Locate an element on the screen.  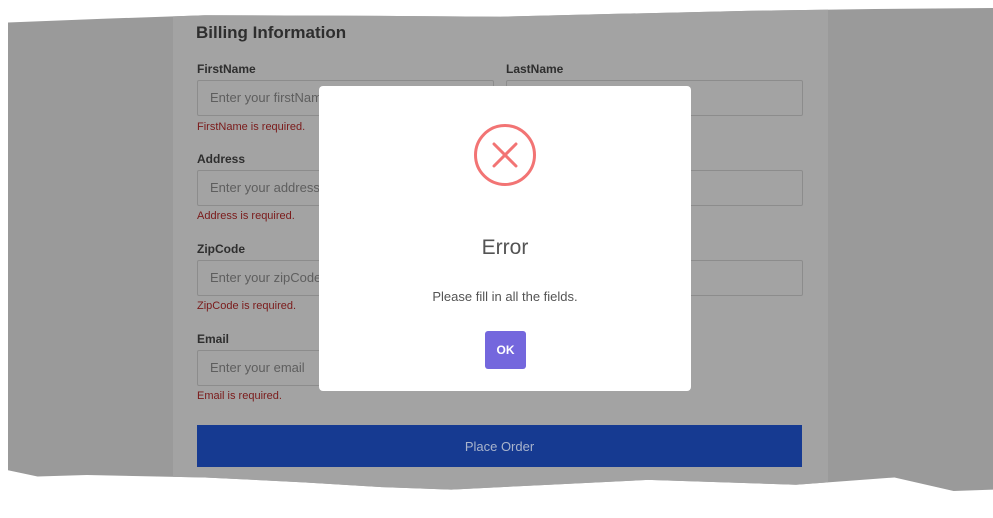
billing-title: Billing Information is located at coordinates (271, 32).